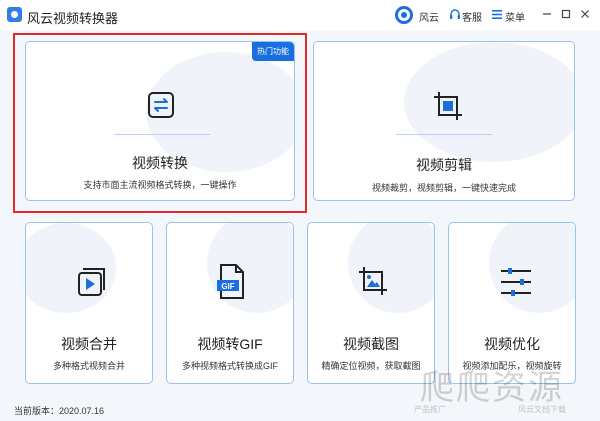 This screenshot has width=600, height=421. What do you see at coordinates (230, 303) in the screenshot?
I see `video-to-gif-card: GIF 视频转GIF 多种视频格式转换成GIF` at bounding box center [230, 303].